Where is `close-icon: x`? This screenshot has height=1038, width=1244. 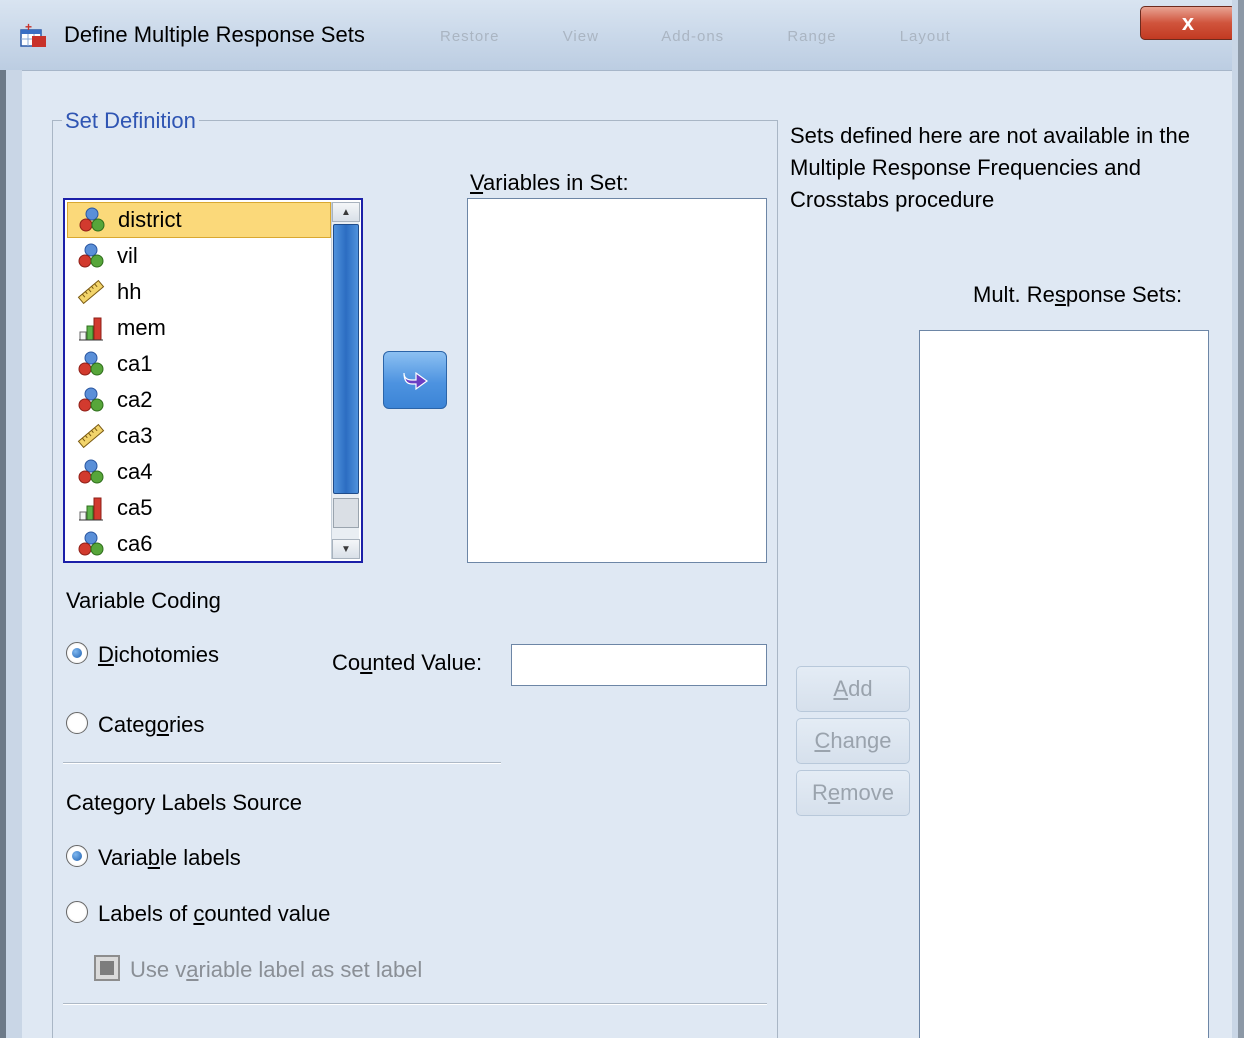
close-icon: x is located at coordinates (1188, 22).